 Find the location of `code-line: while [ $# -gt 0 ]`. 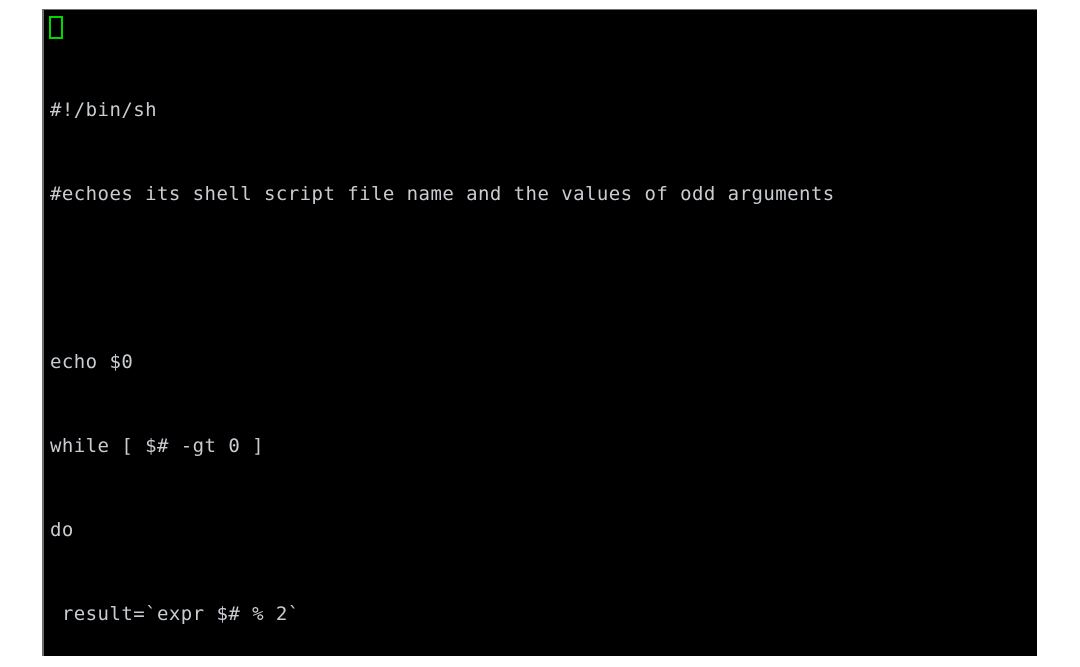

code-line: while [ $# -gt 0 ] is located at coordinates (157, 446).